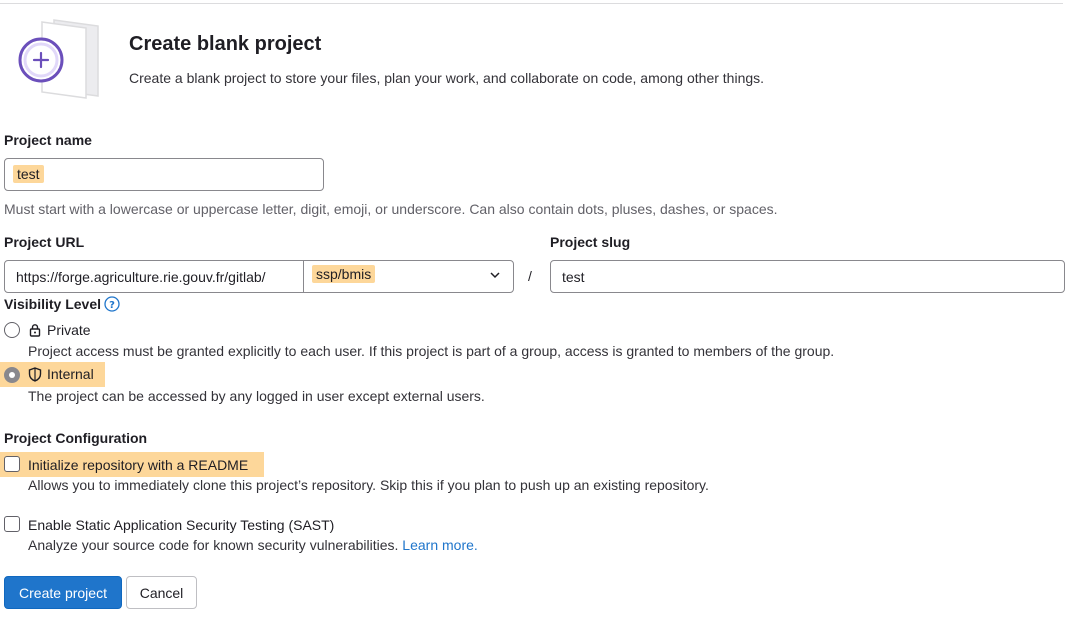 Image resolution: width=1071 pixels, height=618 pixels. What do you see at coordinates (12, 330) in the screenshot?
I see `visibility-private-radio` at bounding box center [12, 330].